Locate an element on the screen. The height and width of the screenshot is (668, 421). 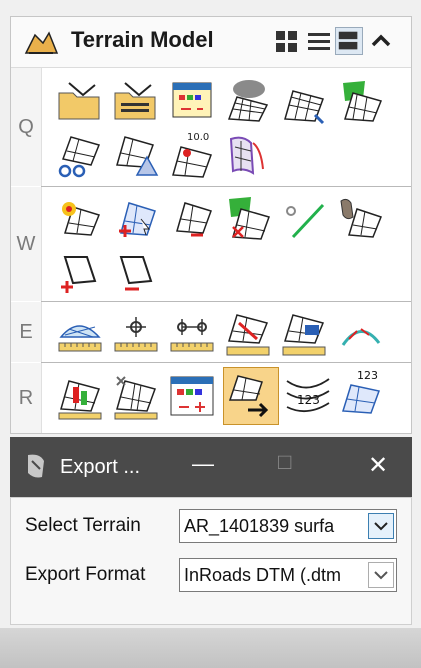
svg-text: 10.0 is located at coordinates (198, 137).